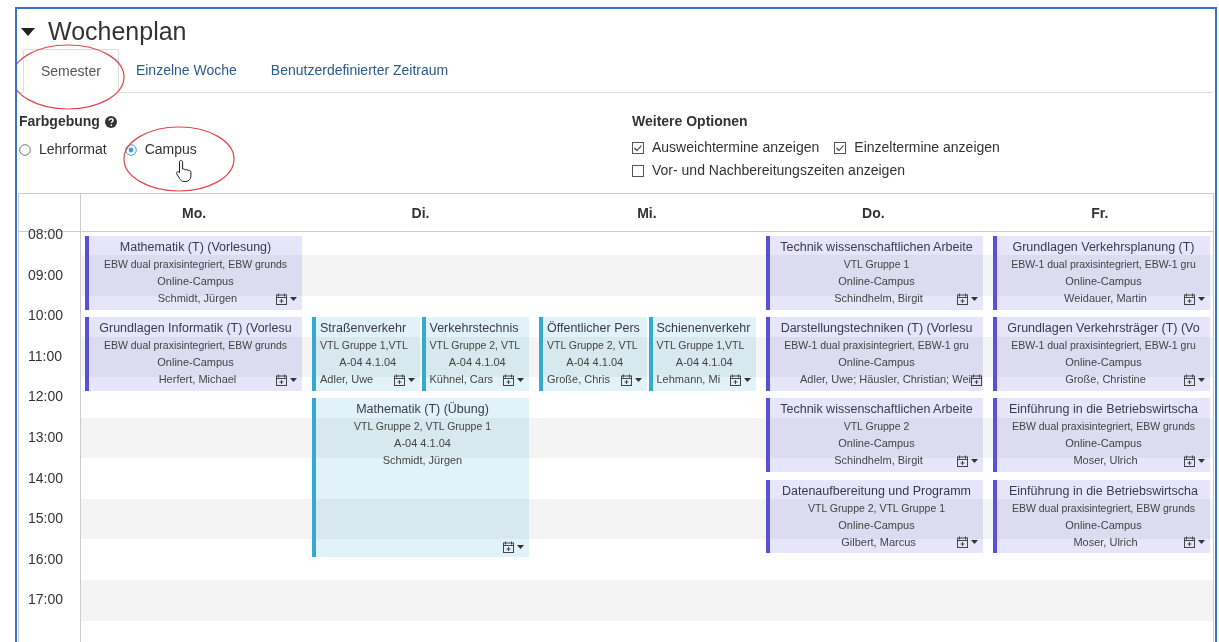  I want to click on event-card: Straßenverkehr VTL Gruppe 1,VTL A-04 4.1.04 Adler, Uwe, so click(366, 354).